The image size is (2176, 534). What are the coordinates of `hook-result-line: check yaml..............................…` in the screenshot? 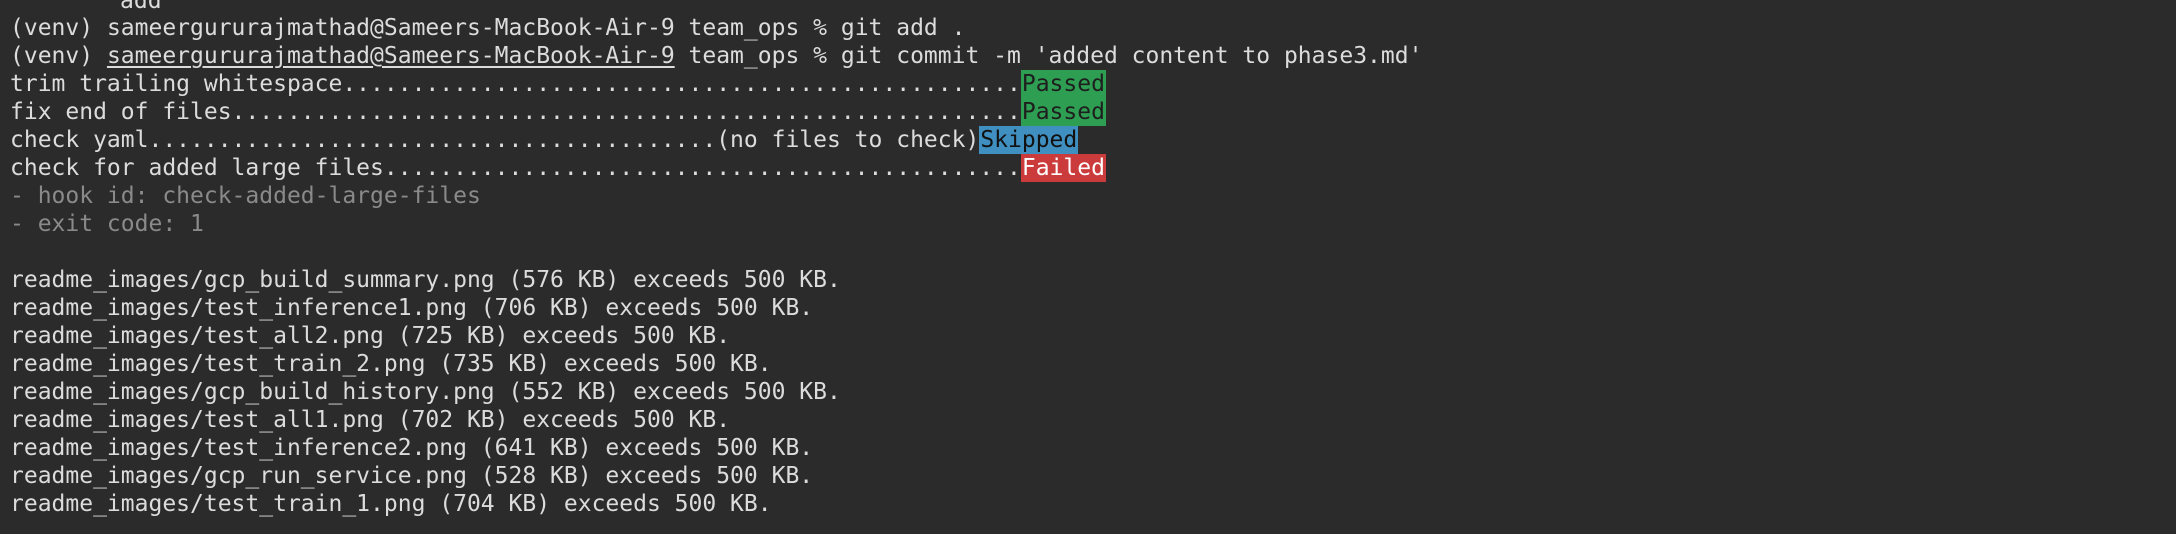 It's located at (544, 140).